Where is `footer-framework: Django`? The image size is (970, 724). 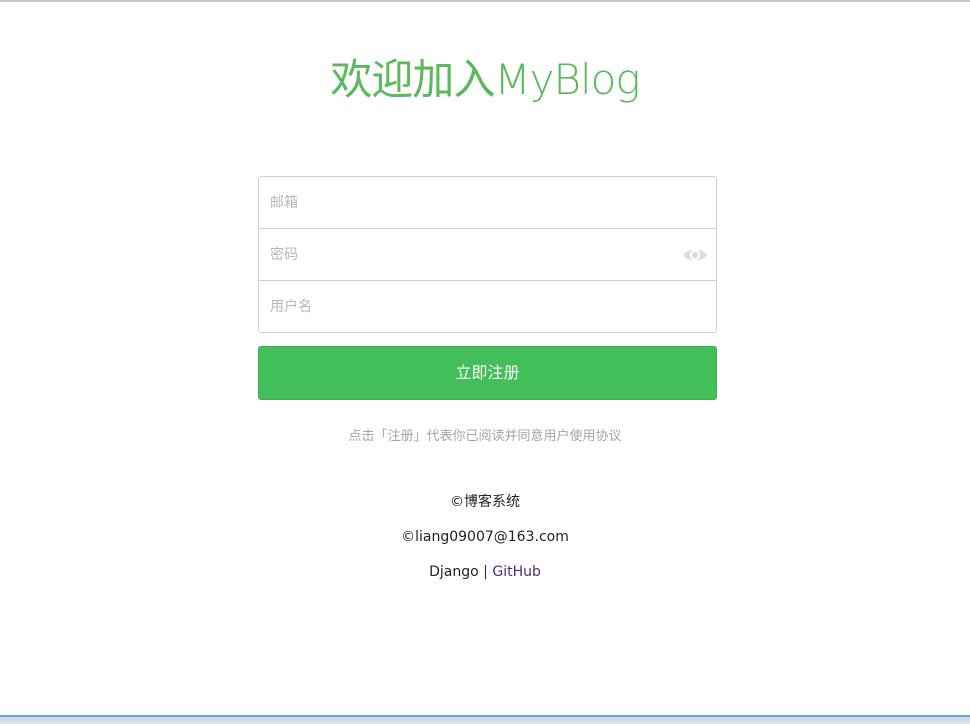
footer-framework: Django is located at coordinates (454, 572).